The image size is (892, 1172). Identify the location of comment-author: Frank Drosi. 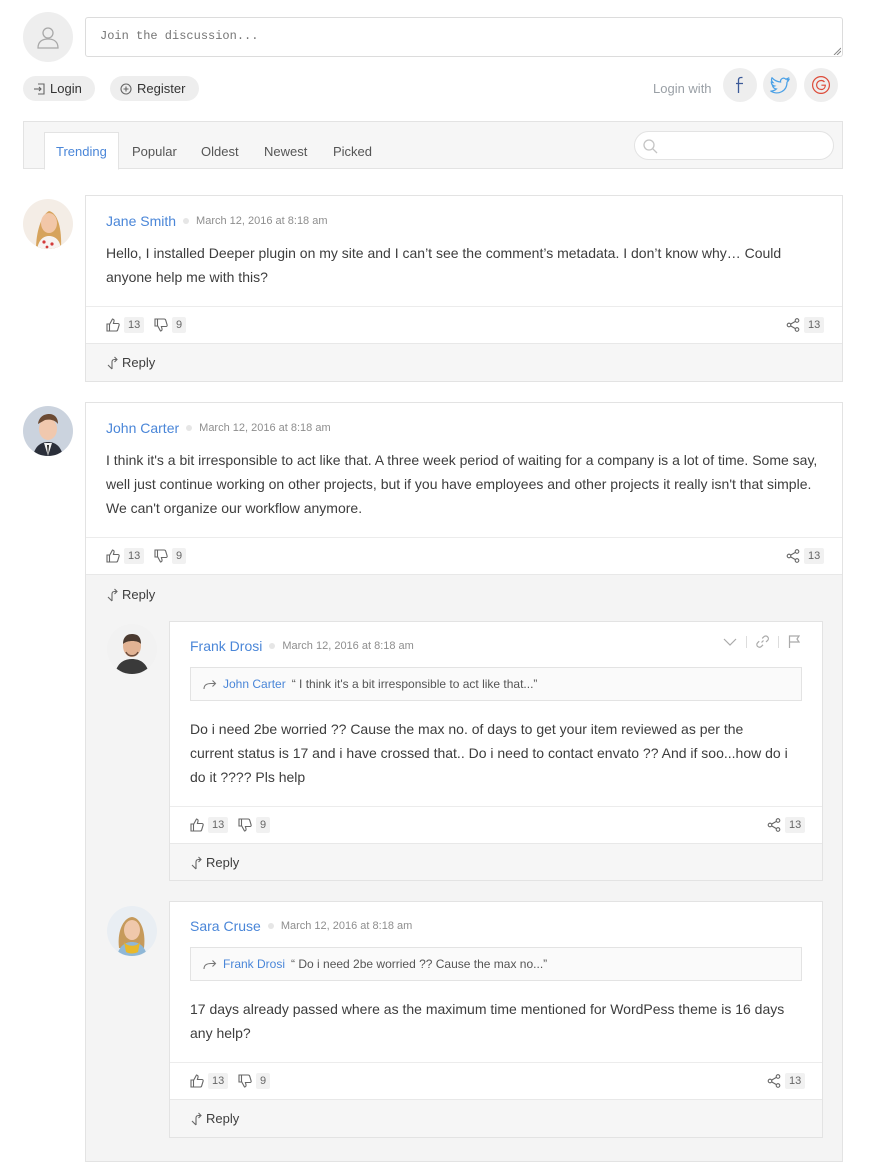
(226, 646).